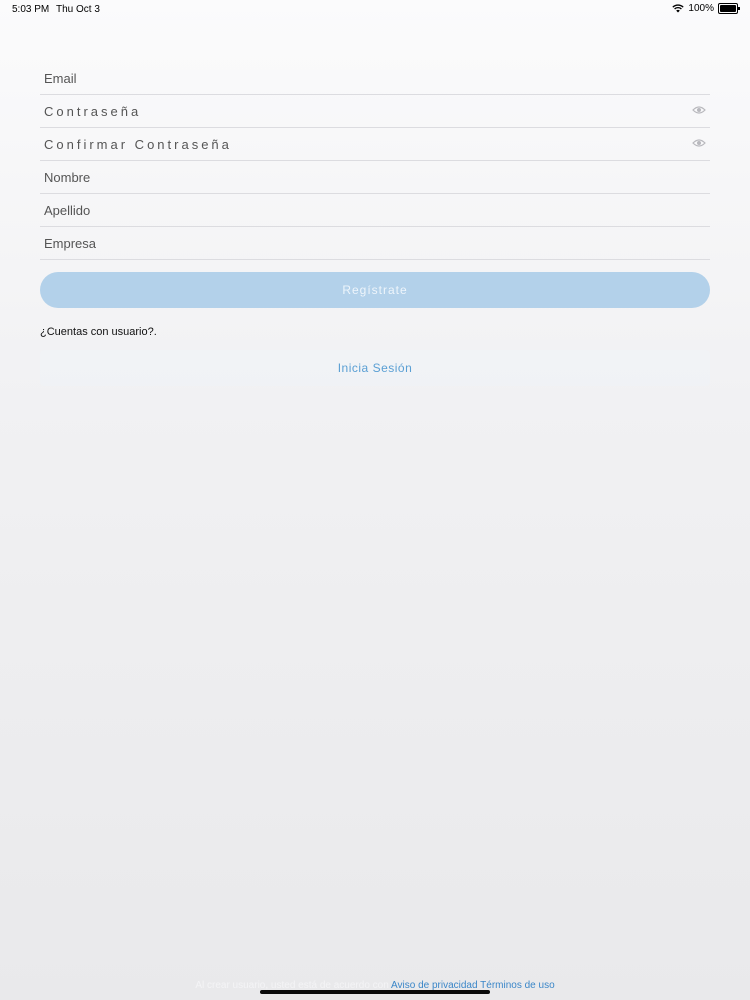  Describe the element at coordinates (352, 144) in the screenshot. I see `confirm-password-field` at that location.